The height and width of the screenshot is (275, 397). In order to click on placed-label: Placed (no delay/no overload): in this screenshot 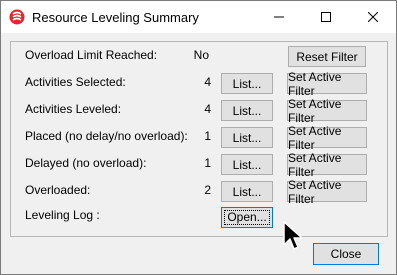, I will do `click(106, 136)`.